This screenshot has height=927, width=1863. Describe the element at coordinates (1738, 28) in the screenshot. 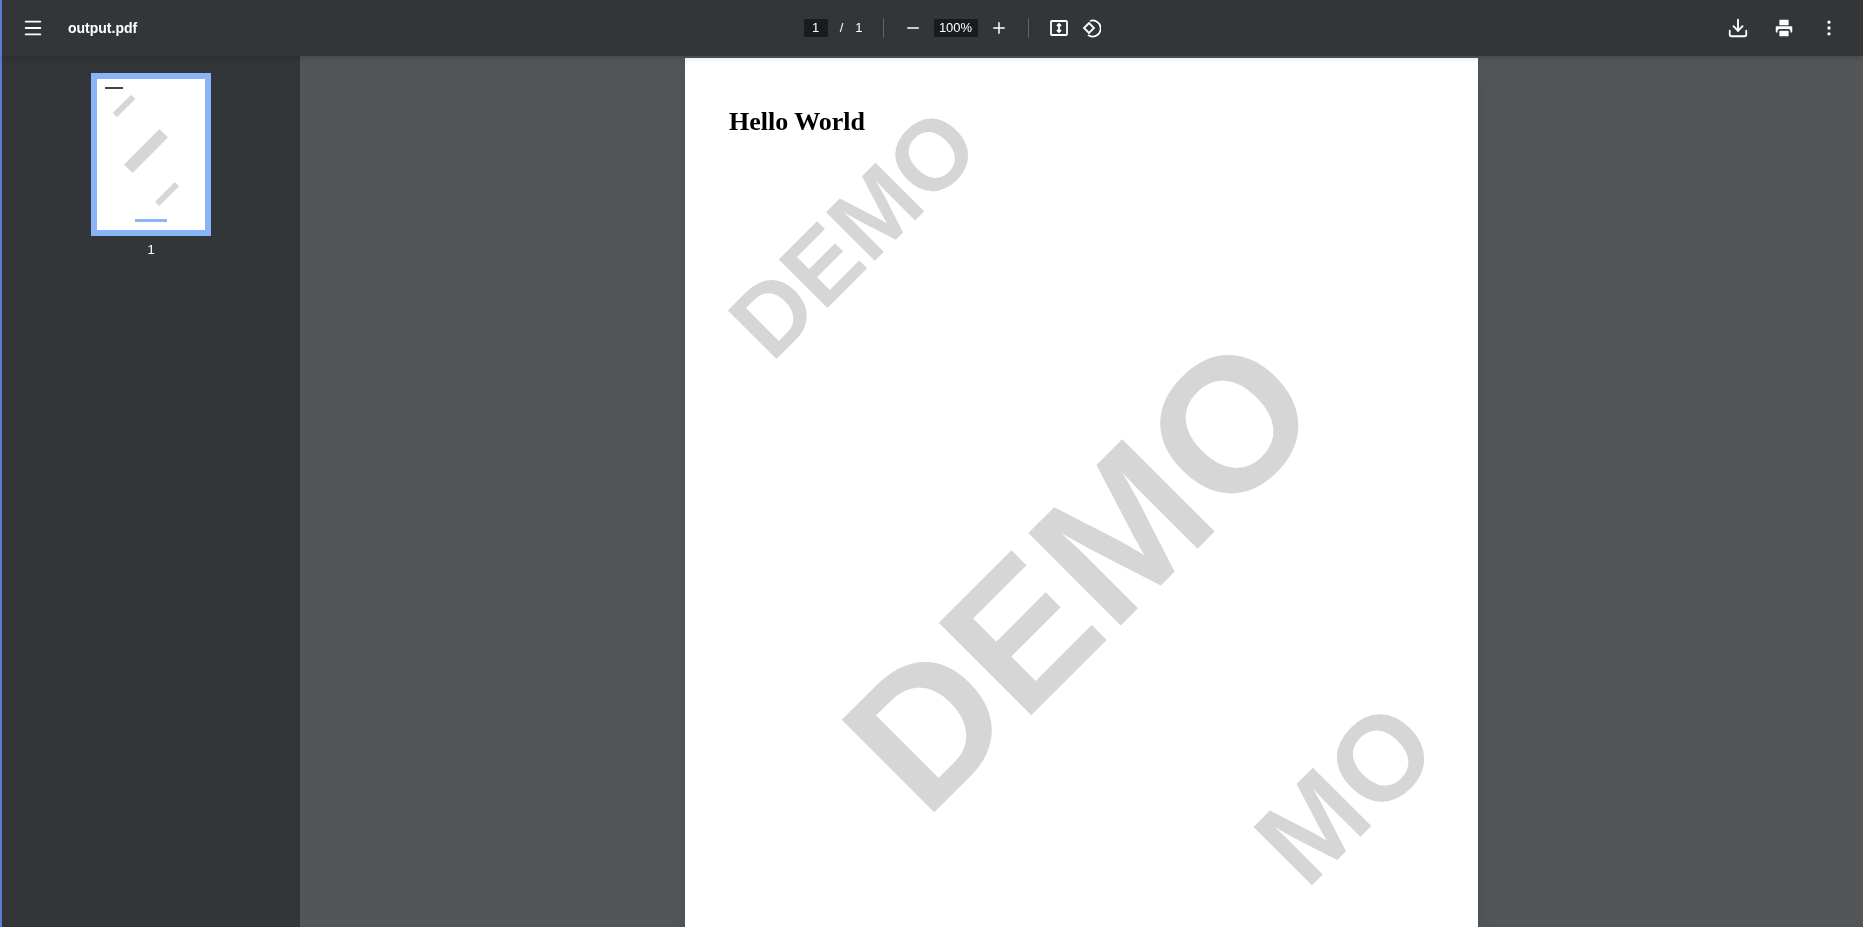

I see `download-icon` at that location.